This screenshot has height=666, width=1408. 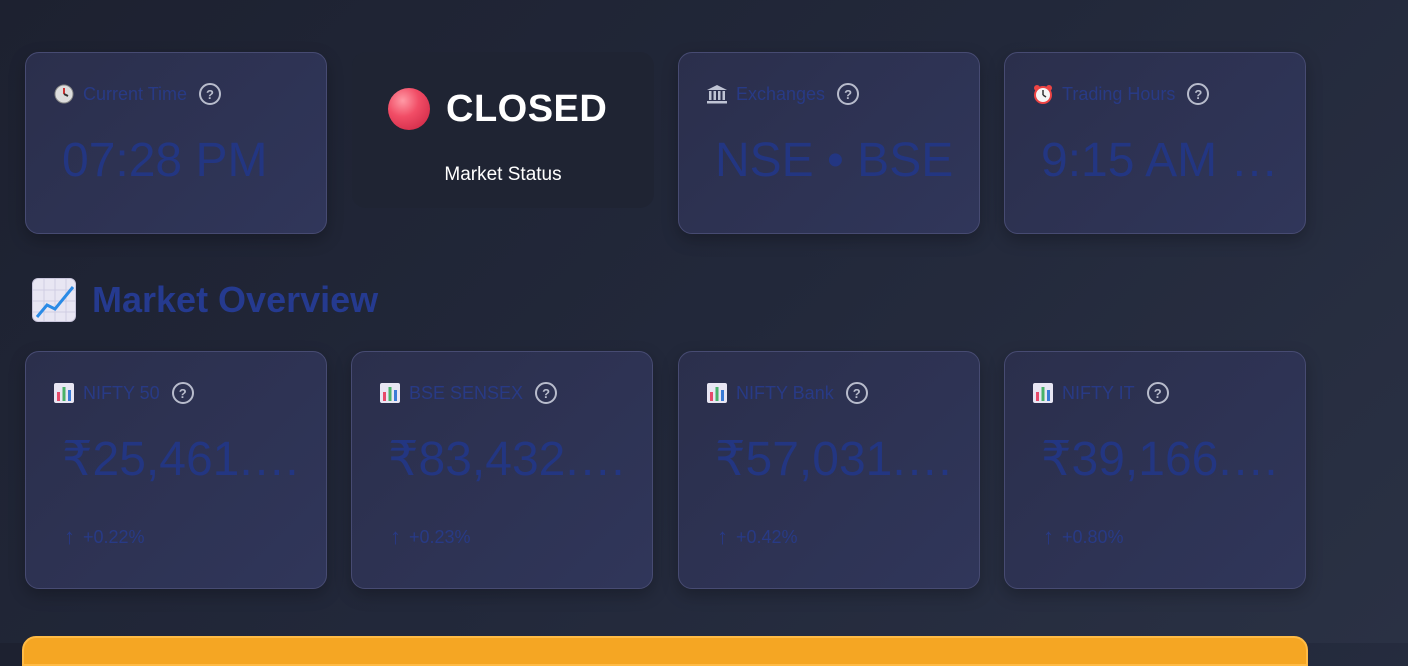 What do you see at coordinates (440, 536) in the screenshot?
I see `index-delta-value: +0.23%` at bounding box center [440, 536].